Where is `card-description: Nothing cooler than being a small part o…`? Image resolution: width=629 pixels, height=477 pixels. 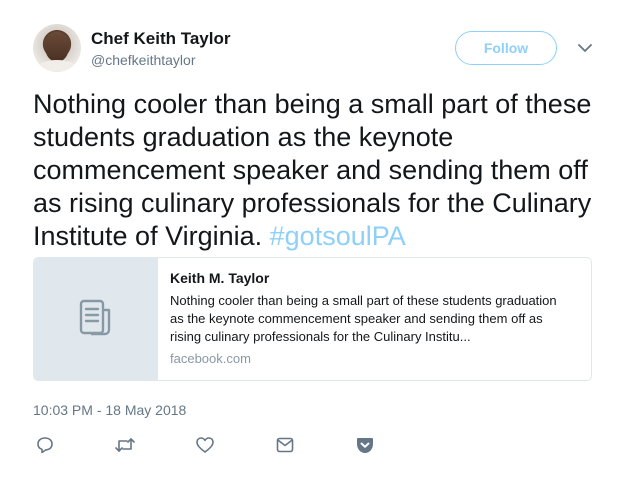 card-description: Nothing cooler than being a small part o… is located at coordinates (363, 318).